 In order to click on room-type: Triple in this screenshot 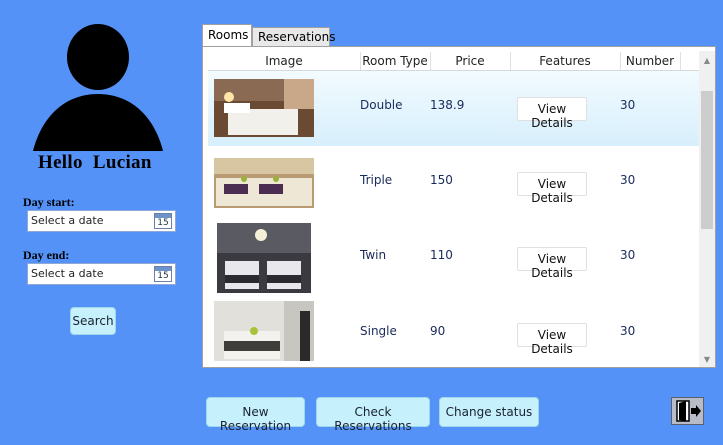, I will do `click(376, 180)`.